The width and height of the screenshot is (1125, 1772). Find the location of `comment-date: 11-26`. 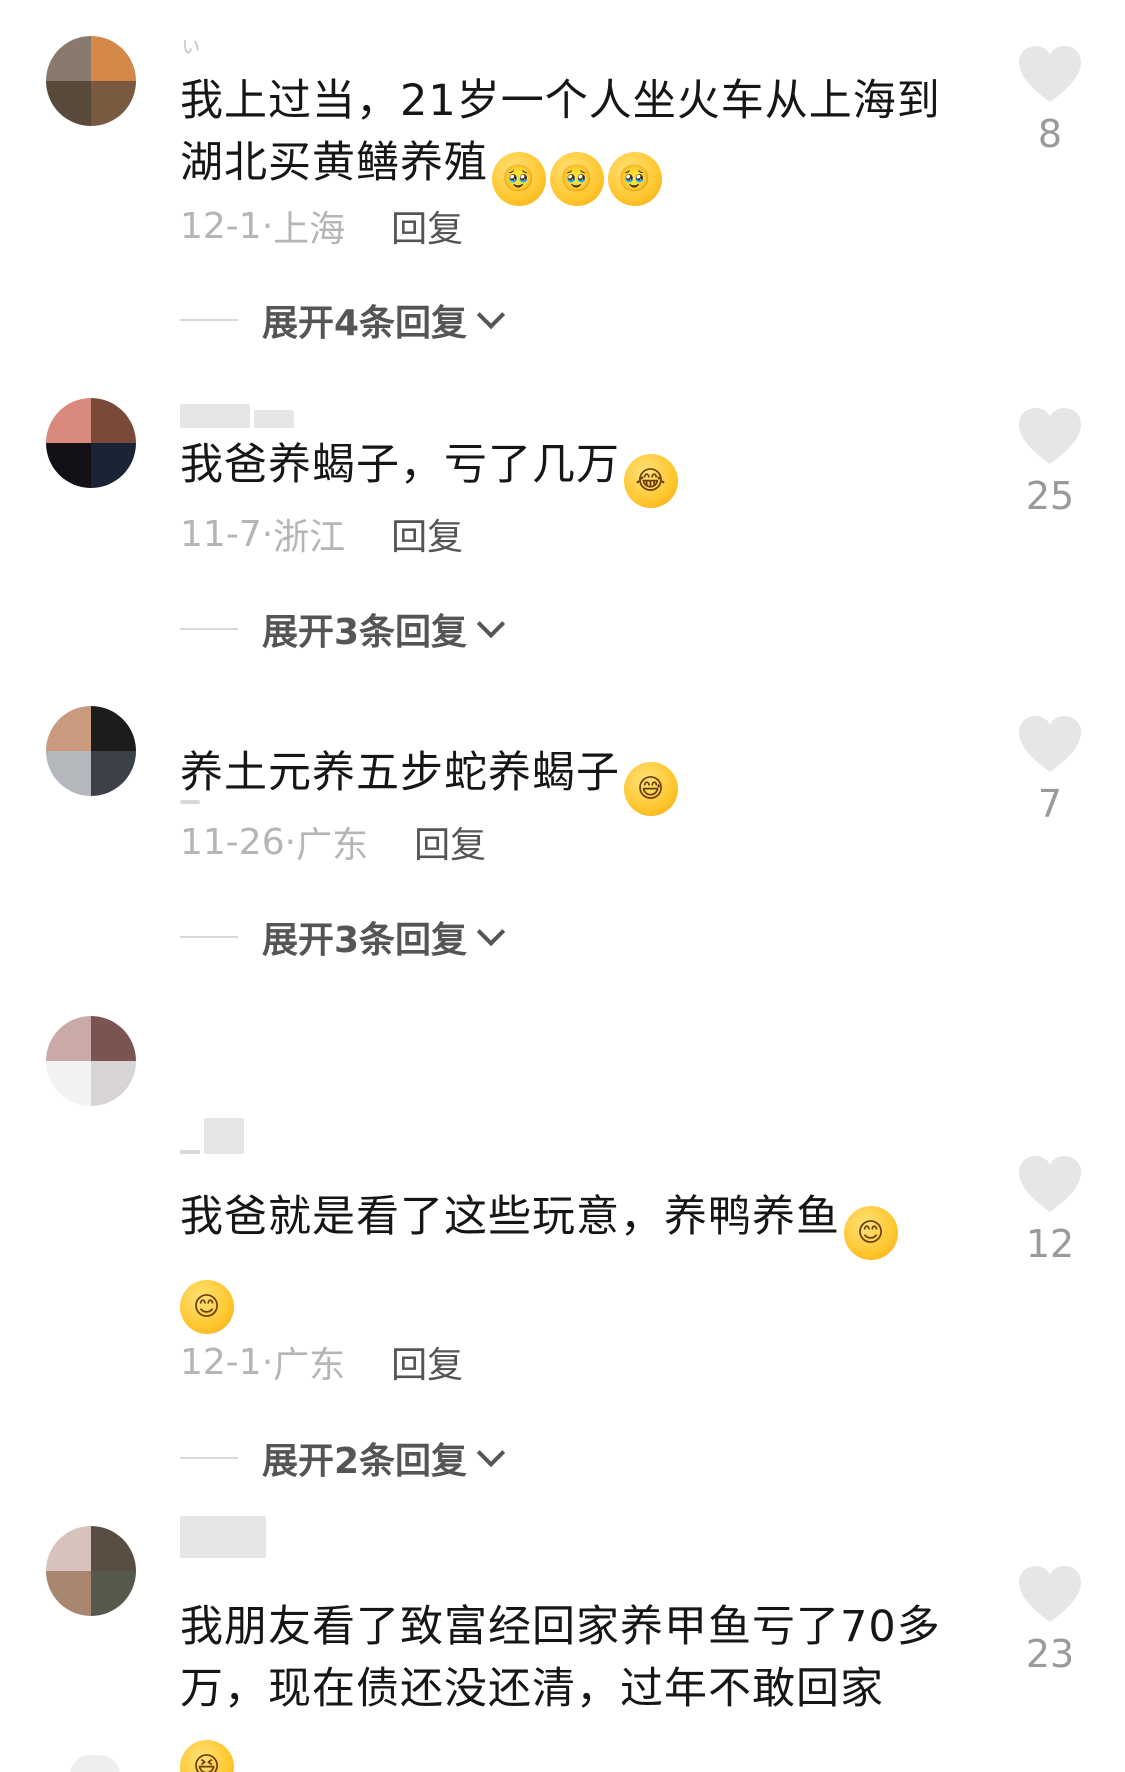

comment-date: 11-26 is located at coordinates (232, 842).